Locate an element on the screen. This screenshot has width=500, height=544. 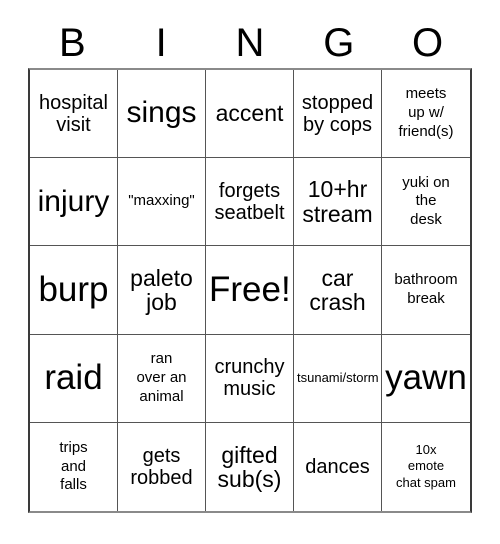
bingo-cell-b2: injury is located at coordinates (74, 202).